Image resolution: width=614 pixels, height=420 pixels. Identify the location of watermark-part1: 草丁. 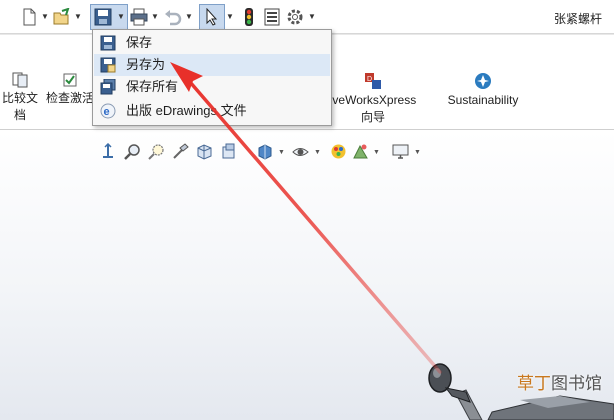
(534, 383).